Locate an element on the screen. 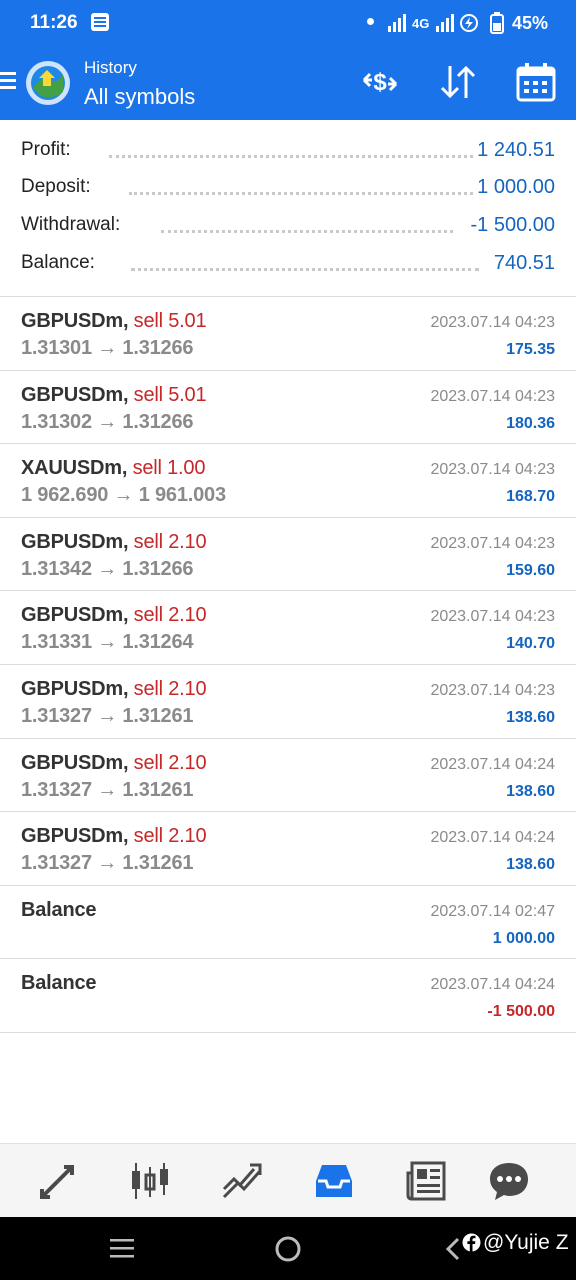 Image resolution: width=576 pixels, height=1280 pixels. calendar-icon is located at coordinates (536, 82).